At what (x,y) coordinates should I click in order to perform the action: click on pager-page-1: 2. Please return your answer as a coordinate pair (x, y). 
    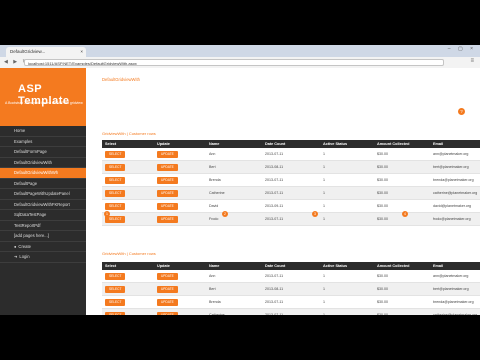
    Looking at the image, I should click on (225, 214).